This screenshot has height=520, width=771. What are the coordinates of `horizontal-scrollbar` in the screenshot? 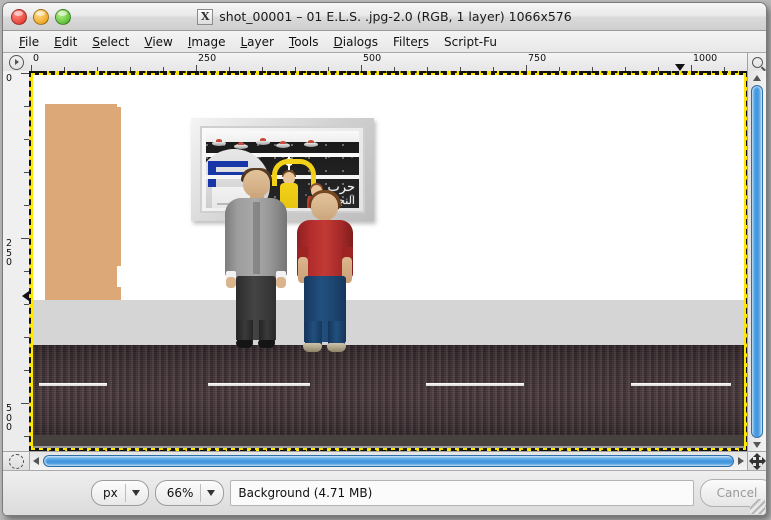 It's located at (388, 460).